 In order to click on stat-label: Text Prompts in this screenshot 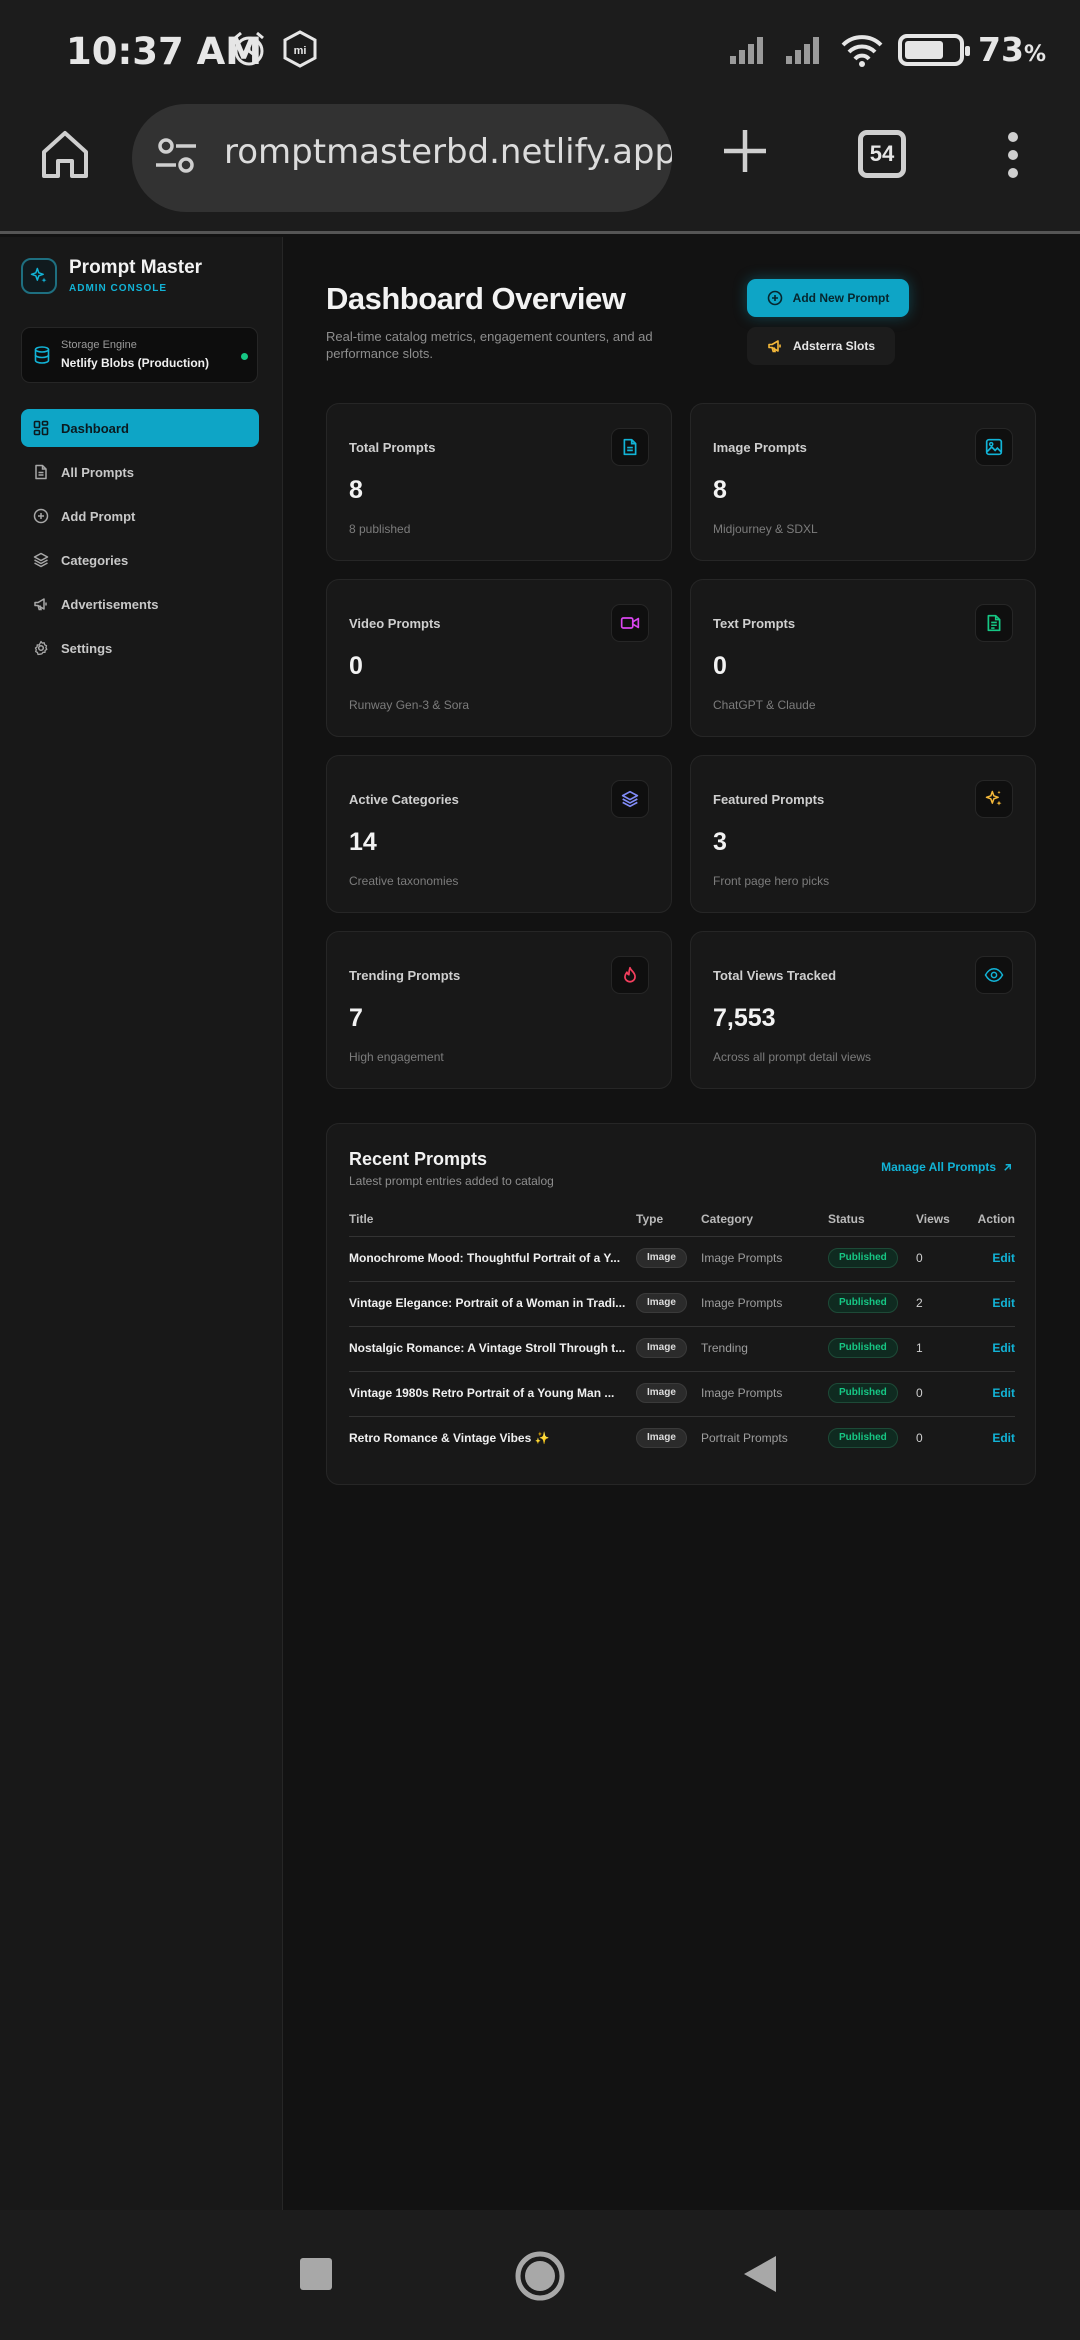, I will do `click(754, 623)`.